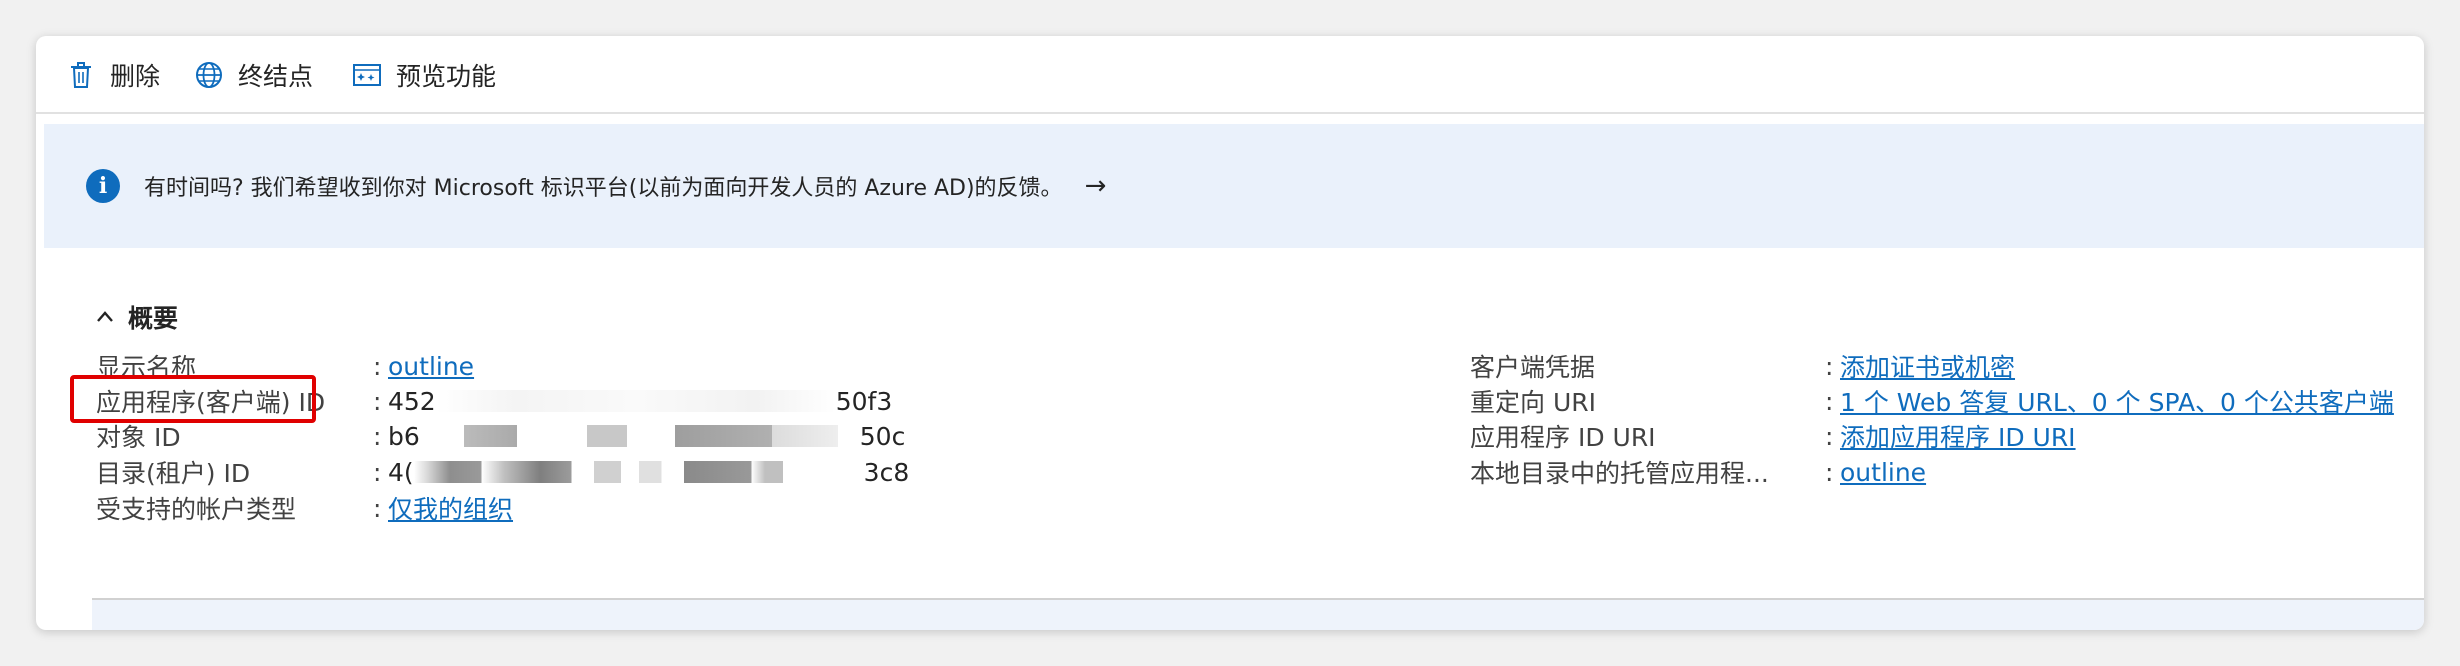 The height and width of the screenshot is (666, 2460). What do you see at coordinates (446, 76) in the screenshot?
I see `preview-features-label: 预览功能` at bounding box center [446, 76].